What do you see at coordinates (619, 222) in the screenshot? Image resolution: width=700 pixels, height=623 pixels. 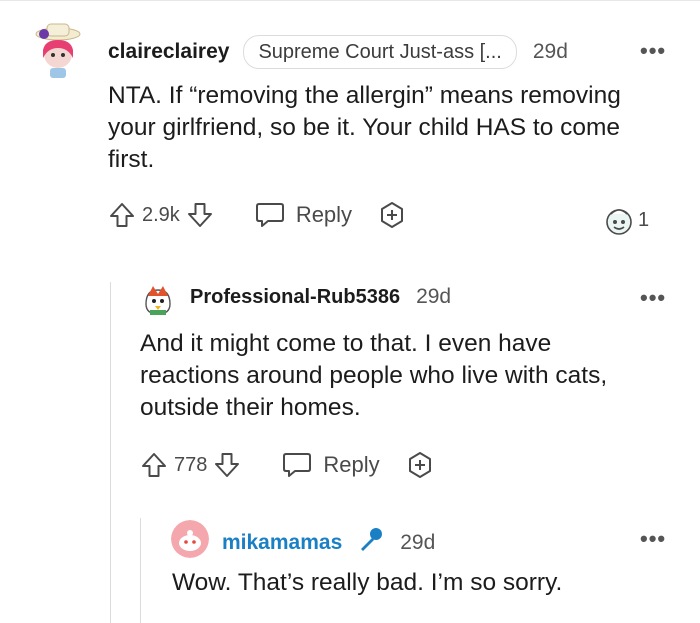 I see `award-icon` at bounding box center [619, 222].